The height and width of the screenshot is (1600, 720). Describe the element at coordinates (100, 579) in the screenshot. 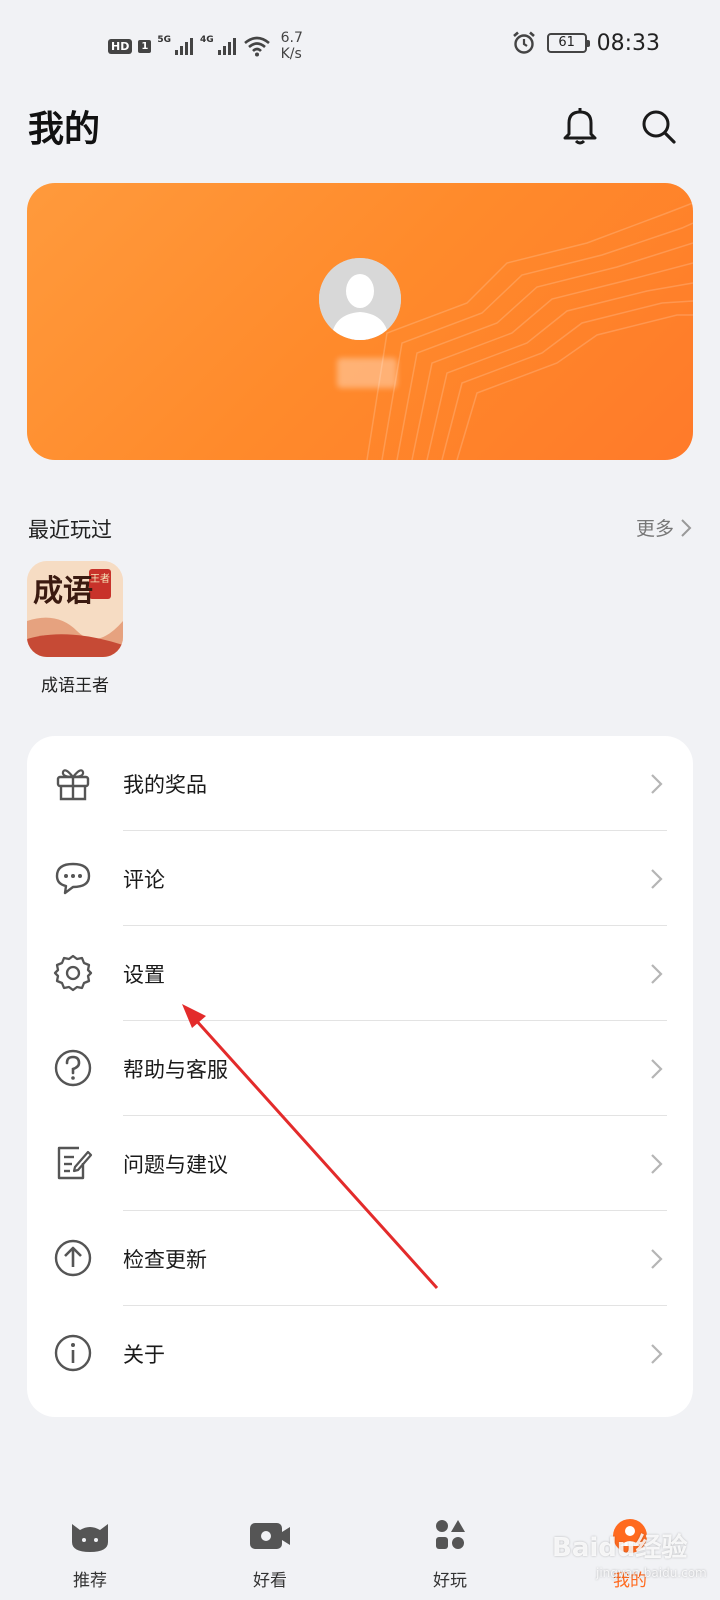

I see `game-badge-top: 王者` at that location.